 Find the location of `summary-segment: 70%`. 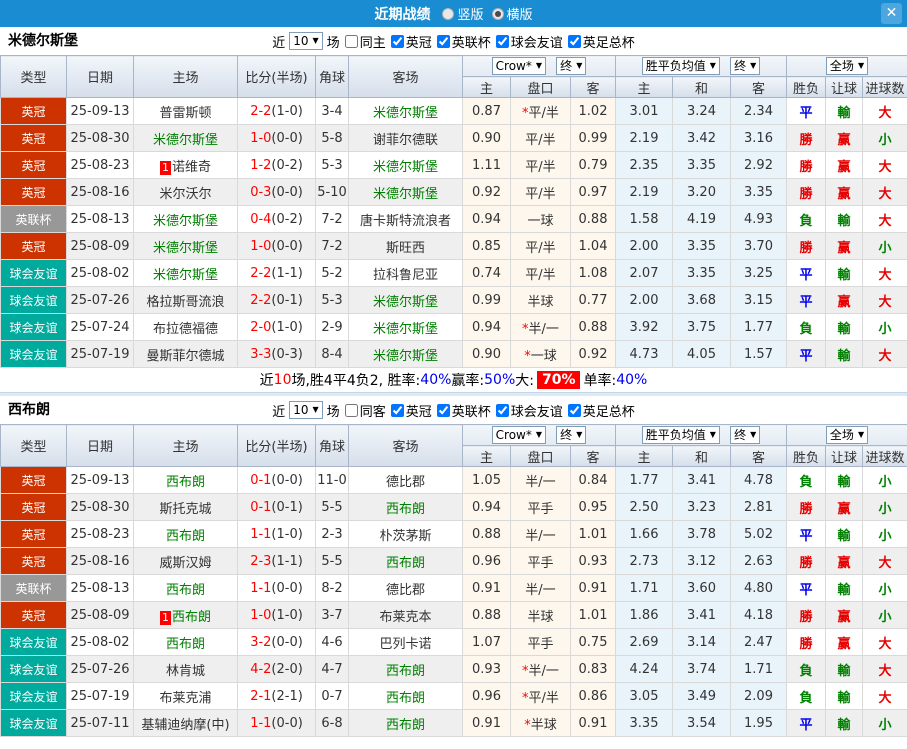

summary-segment: 70% is located at coordinates (558, 380).